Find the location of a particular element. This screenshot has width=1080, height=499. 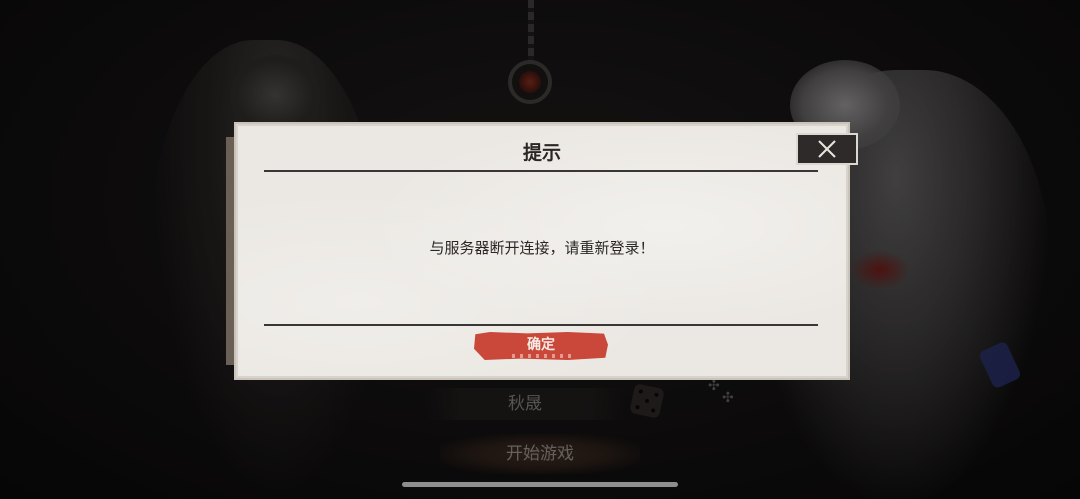

dialog-message: 与服务器断开连接，请重新登录！ is located at coordinates (542, 248).